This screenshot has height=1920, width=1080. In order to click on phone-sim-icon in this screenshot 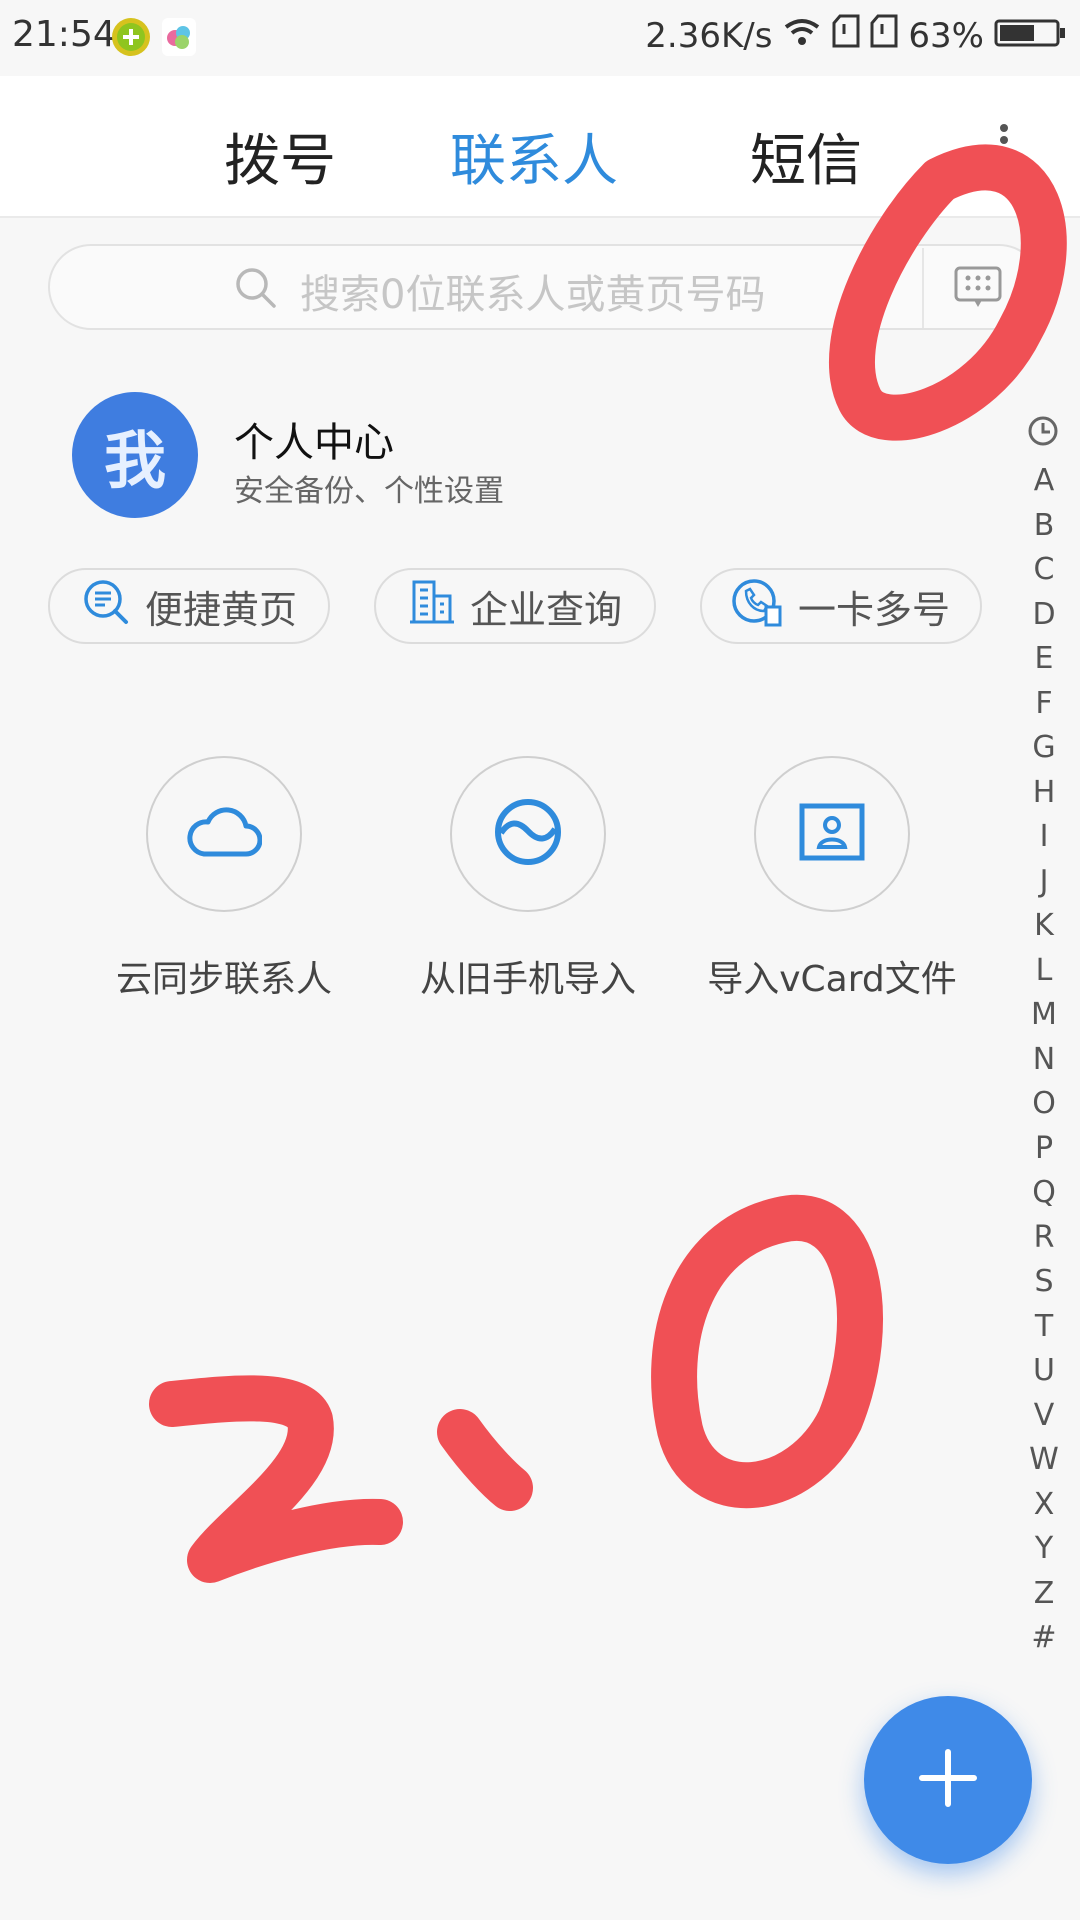, I will do `click(758, 606)`.